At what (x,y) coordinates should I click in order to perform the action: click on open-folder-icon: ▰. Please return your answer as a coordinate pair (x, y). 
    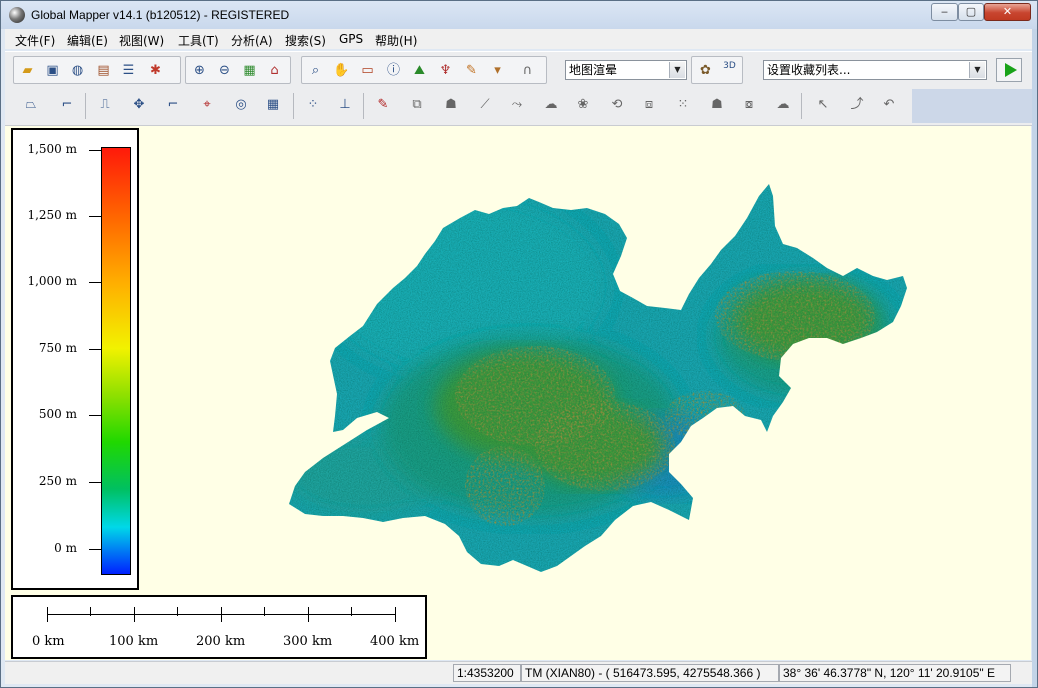
    Looking at the image, I should click on (27, 71).